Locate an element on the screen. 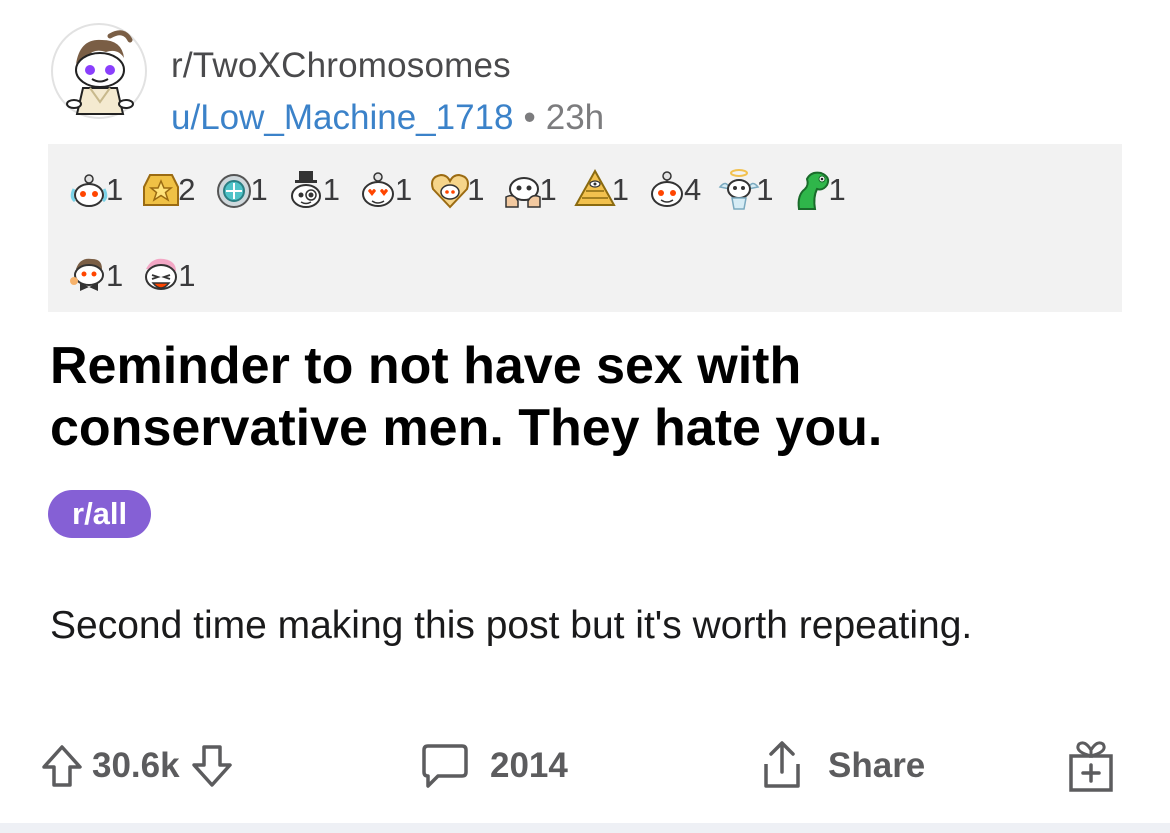 The width and height of the screenshot is (1170, 833). author-link: u/Low_Machine_1718 is located at coordinates (342, 117).